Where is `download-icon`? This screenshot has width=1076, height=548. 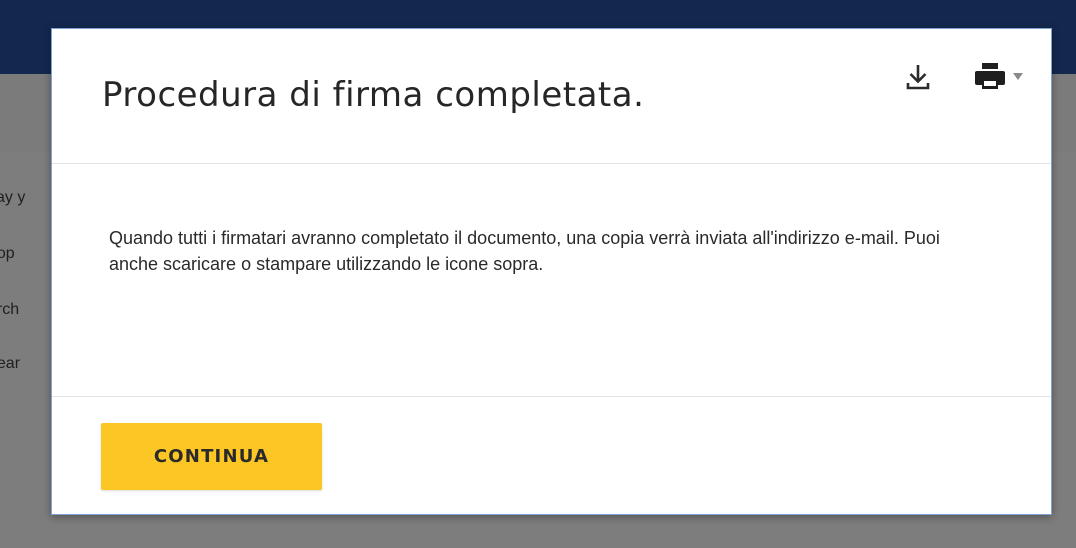
download-icon is located at coordinates (918, 77).